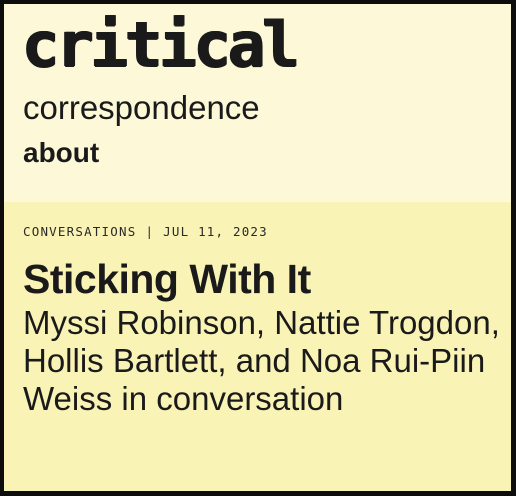 This screenshot has height=496, width=516. Describe the element at coordinates (161, 45) in the screenshot. I see `site-logo-critical: critical` at that location.